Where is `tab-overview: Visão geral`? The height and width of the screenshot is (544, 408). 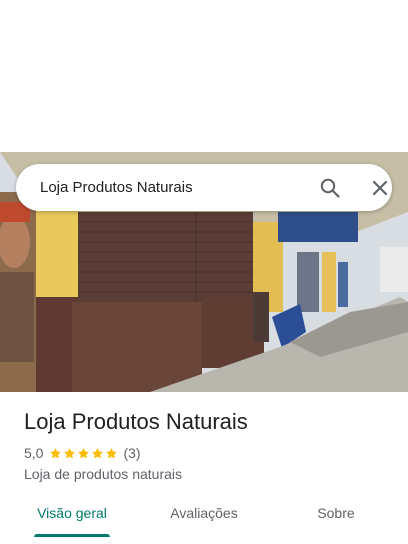
tab-overview: Visão geral is located at coordinates (72, 513).